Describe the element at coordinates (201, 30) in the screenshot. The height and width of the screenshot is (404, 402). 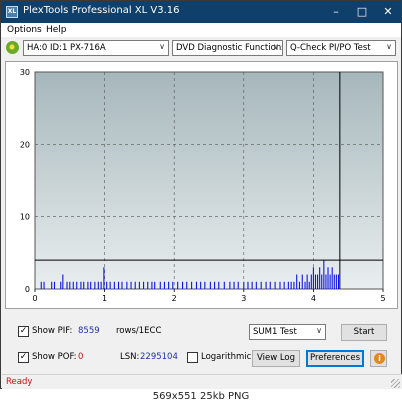
I see `menu-bar: Options Help` at that location.